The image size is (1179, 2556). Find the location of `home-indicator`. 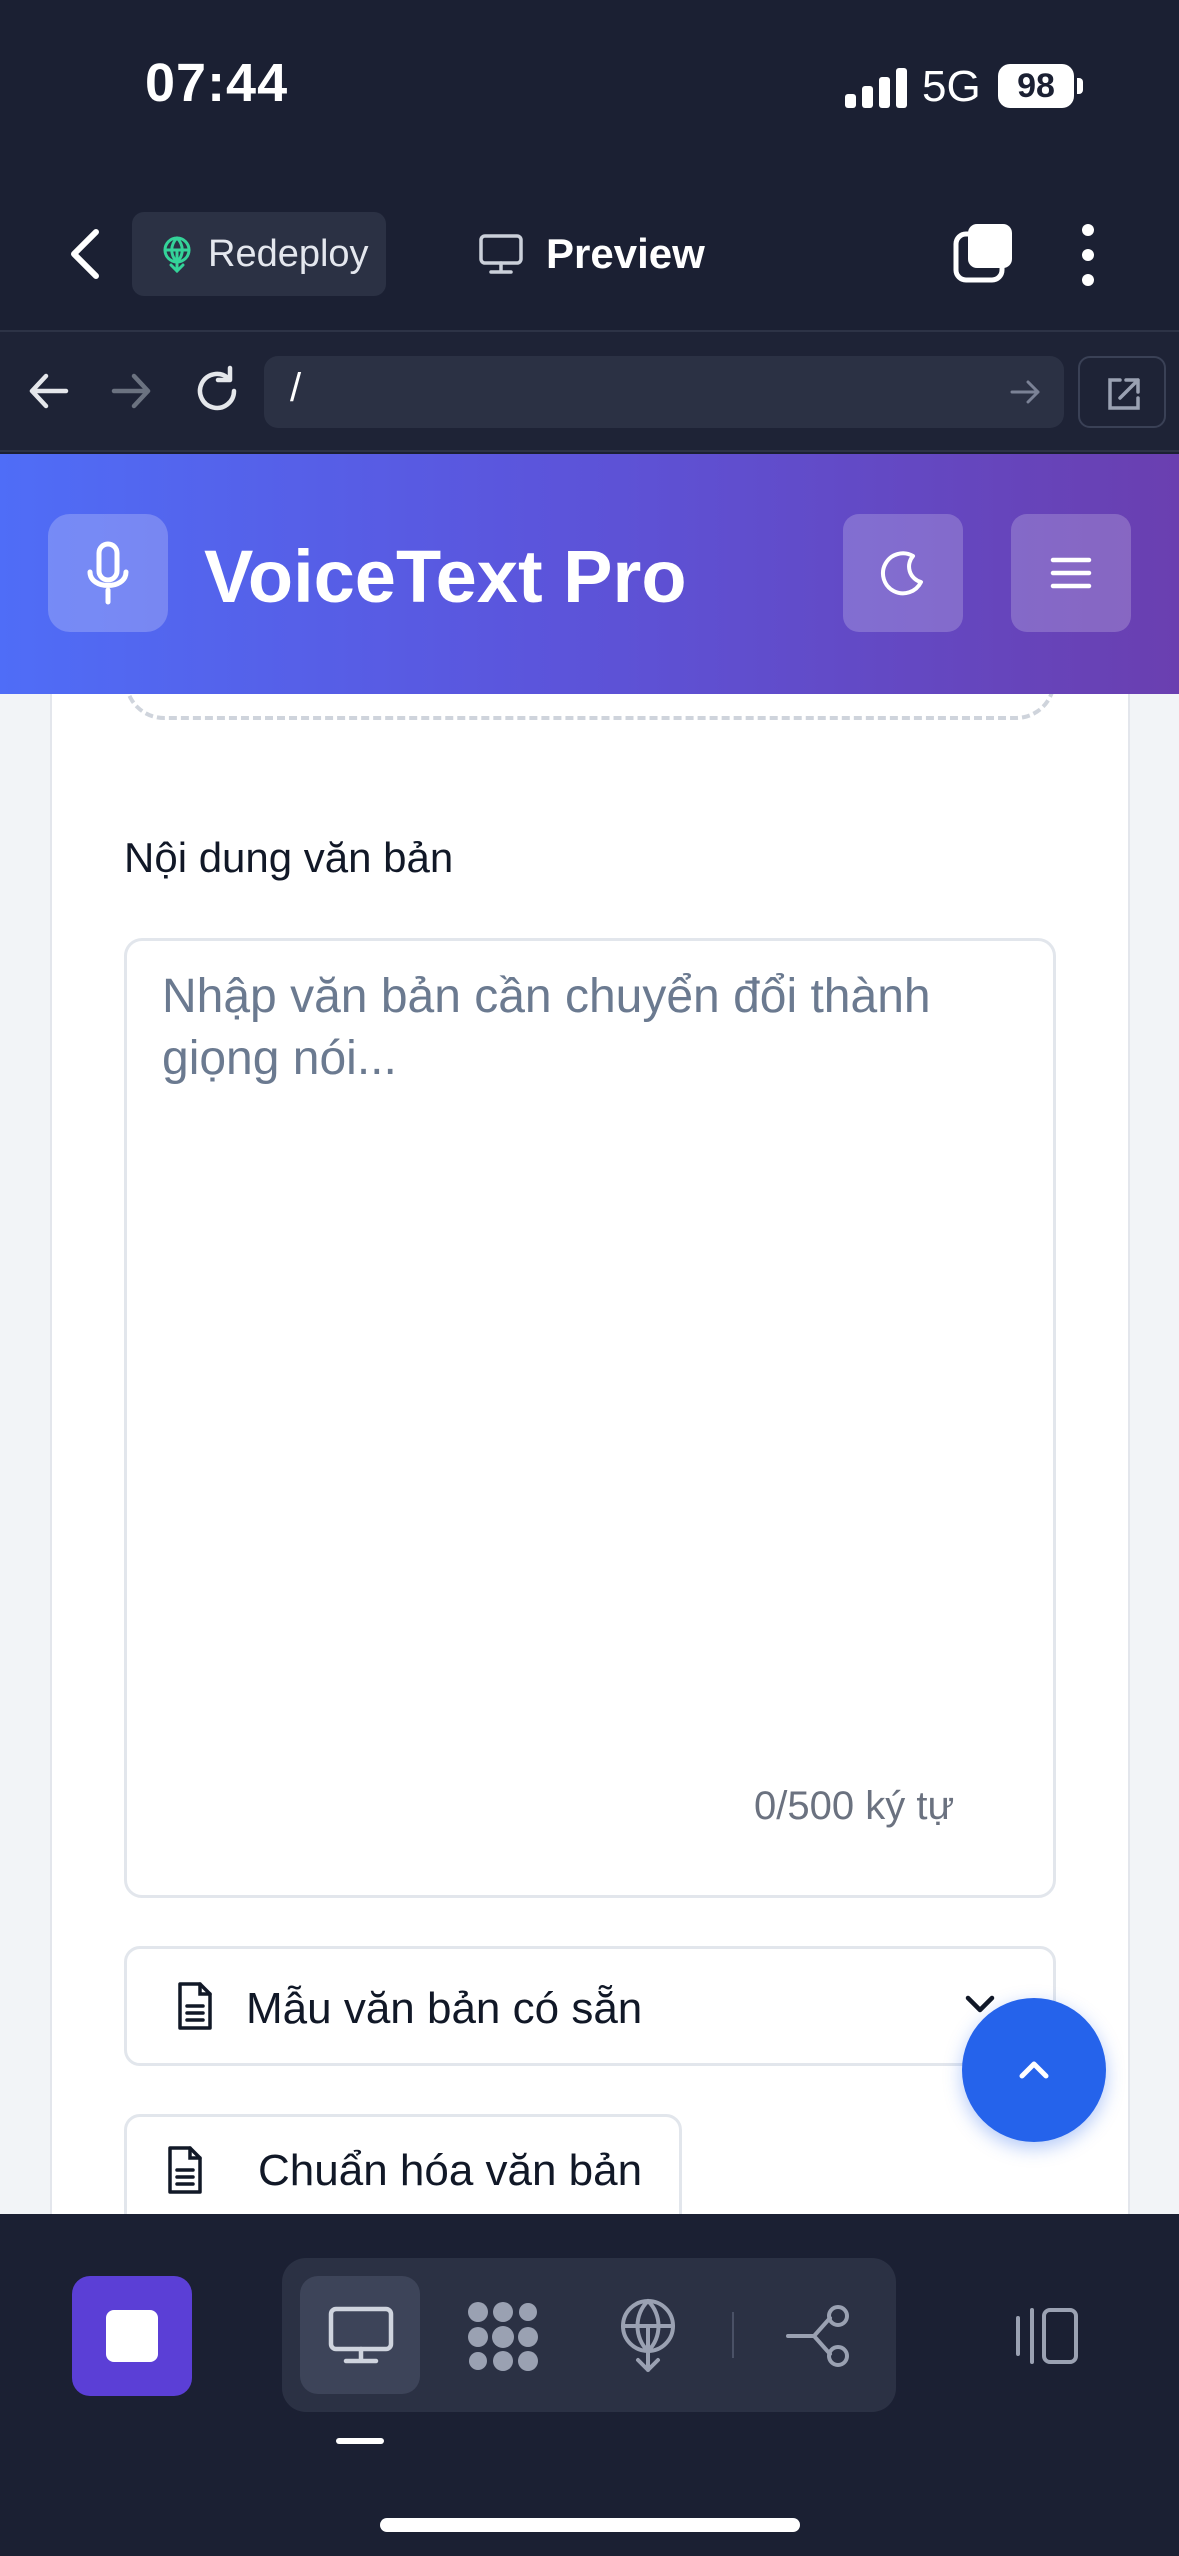

home-indicator is located at coordinates (590, 2525).